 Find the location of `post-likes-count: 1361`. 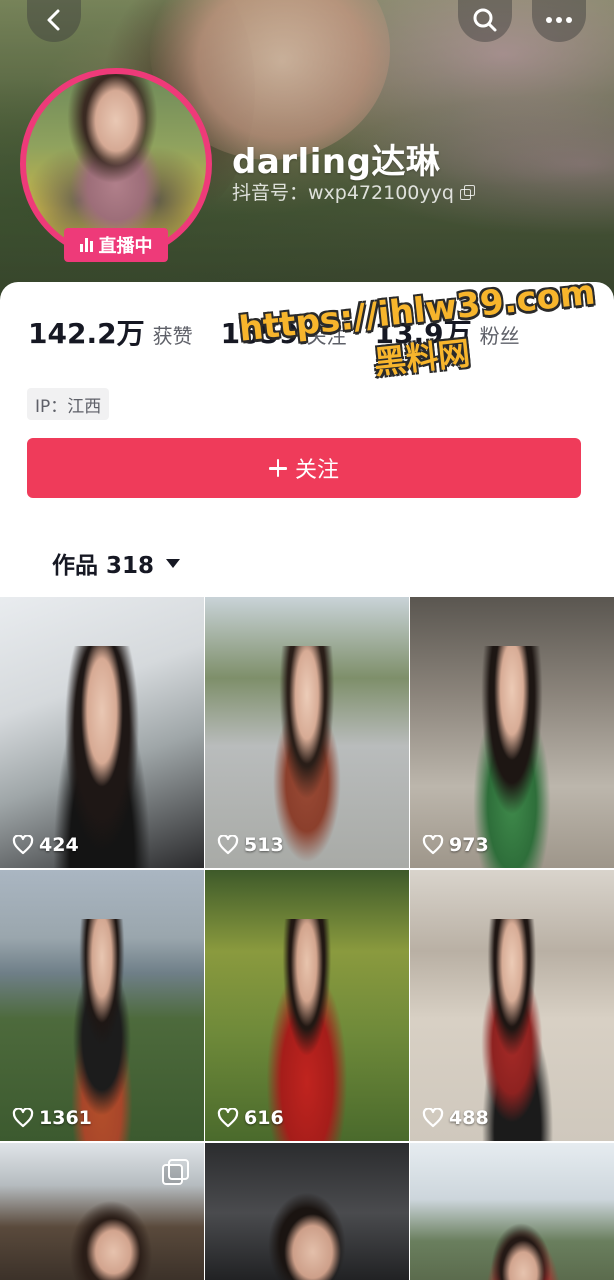

post-likes-count: 1361 is located at coordinates (65, 1118).